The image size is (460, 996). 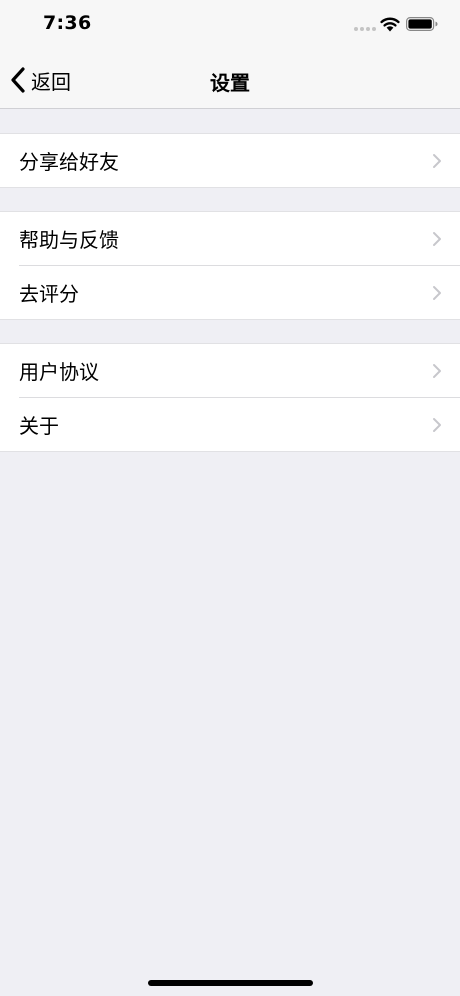 What do you see at coordinates (39, 426) in the screenshot?
I see `settings-row-label: 关于` at bounding box center [39, 426].